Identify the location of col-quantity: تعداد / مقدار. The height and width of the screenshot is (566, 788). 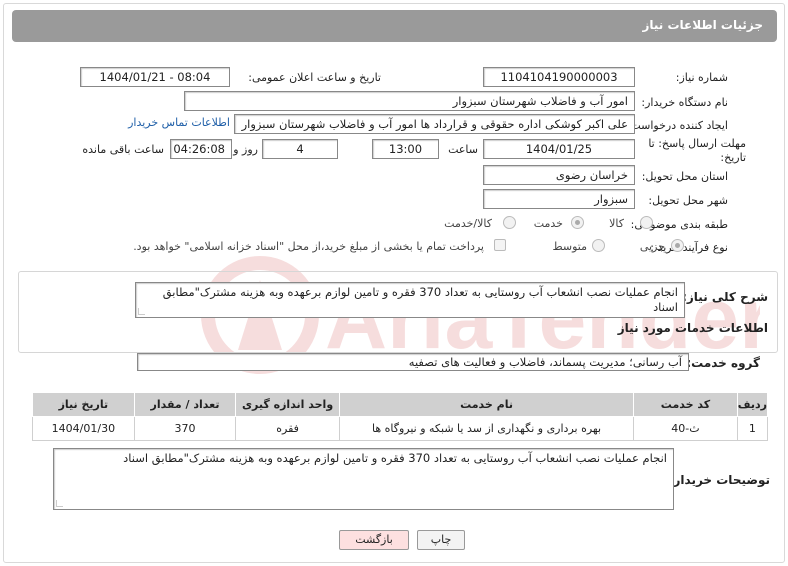
(185, 404).